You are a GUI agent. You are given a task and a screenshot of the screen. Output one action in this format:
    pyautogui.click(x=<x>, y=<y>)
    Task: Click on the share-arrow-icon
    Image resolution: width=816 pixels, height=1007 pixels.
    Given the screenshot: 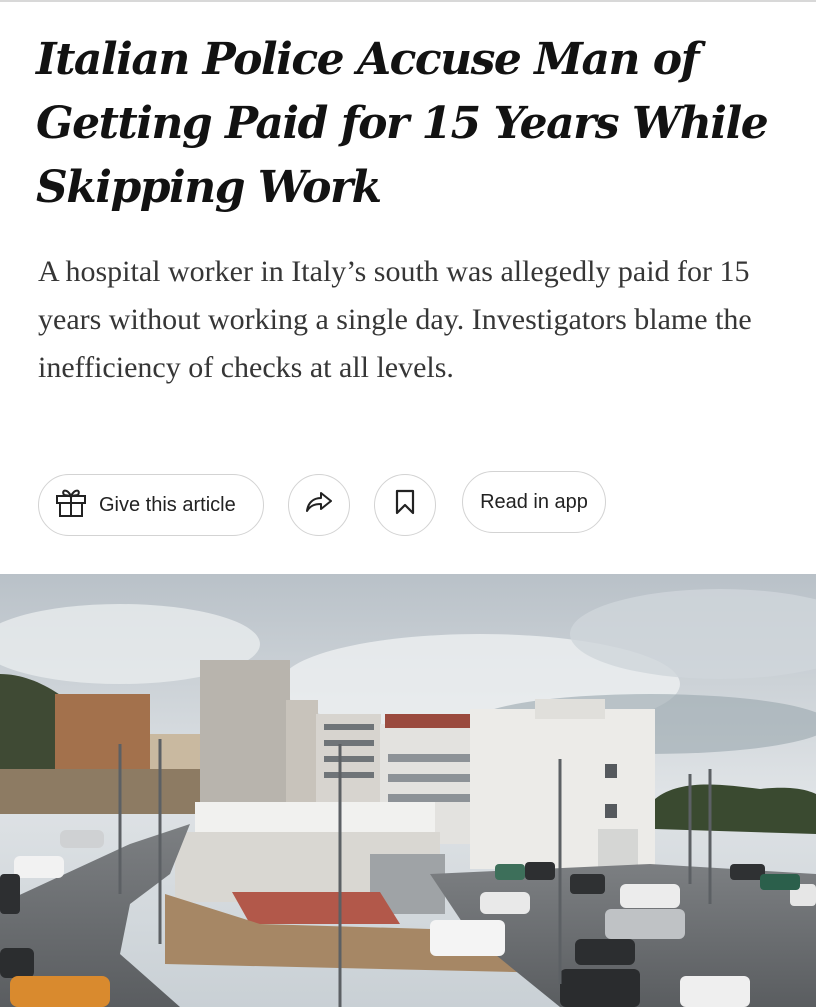 What is the action you would take?
    pyautogui.click(x=319, y=505)
    